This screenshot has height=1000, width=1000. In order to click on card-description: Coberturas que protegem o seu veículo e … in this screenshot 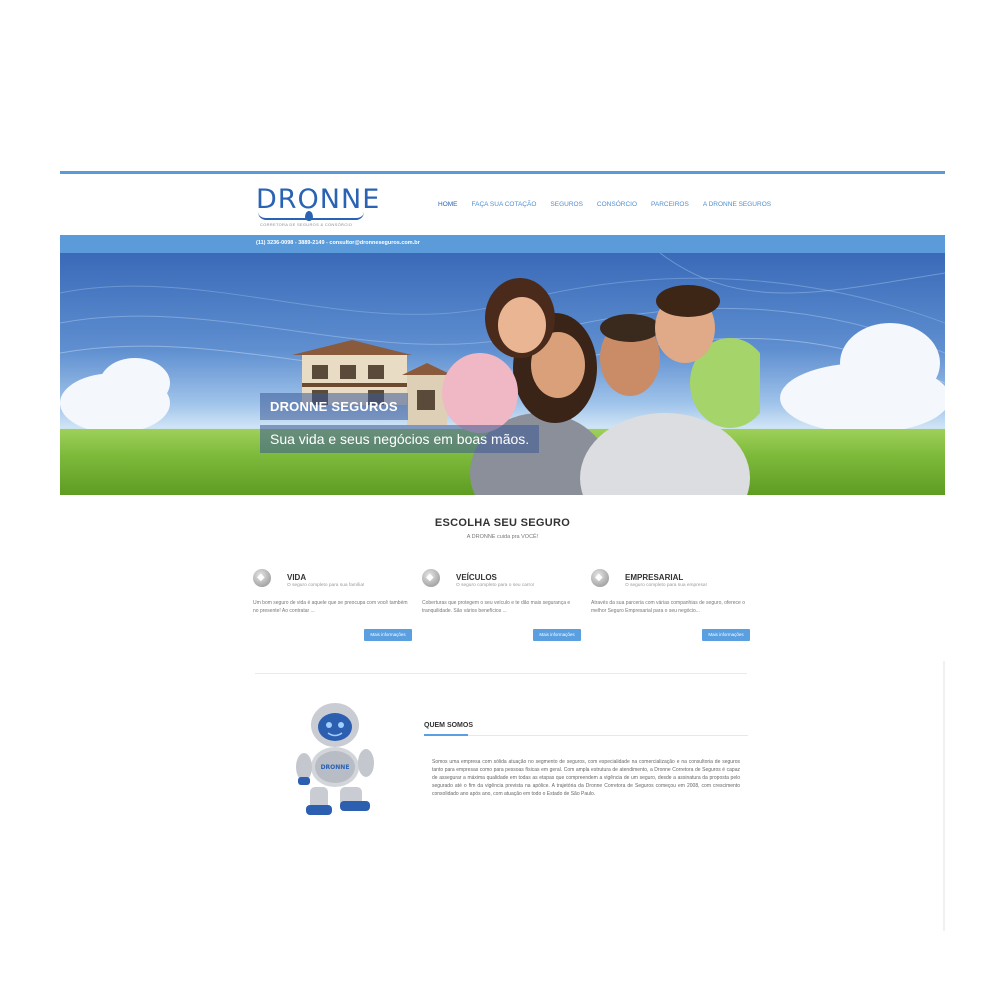, I will do `click(496, 607)`.